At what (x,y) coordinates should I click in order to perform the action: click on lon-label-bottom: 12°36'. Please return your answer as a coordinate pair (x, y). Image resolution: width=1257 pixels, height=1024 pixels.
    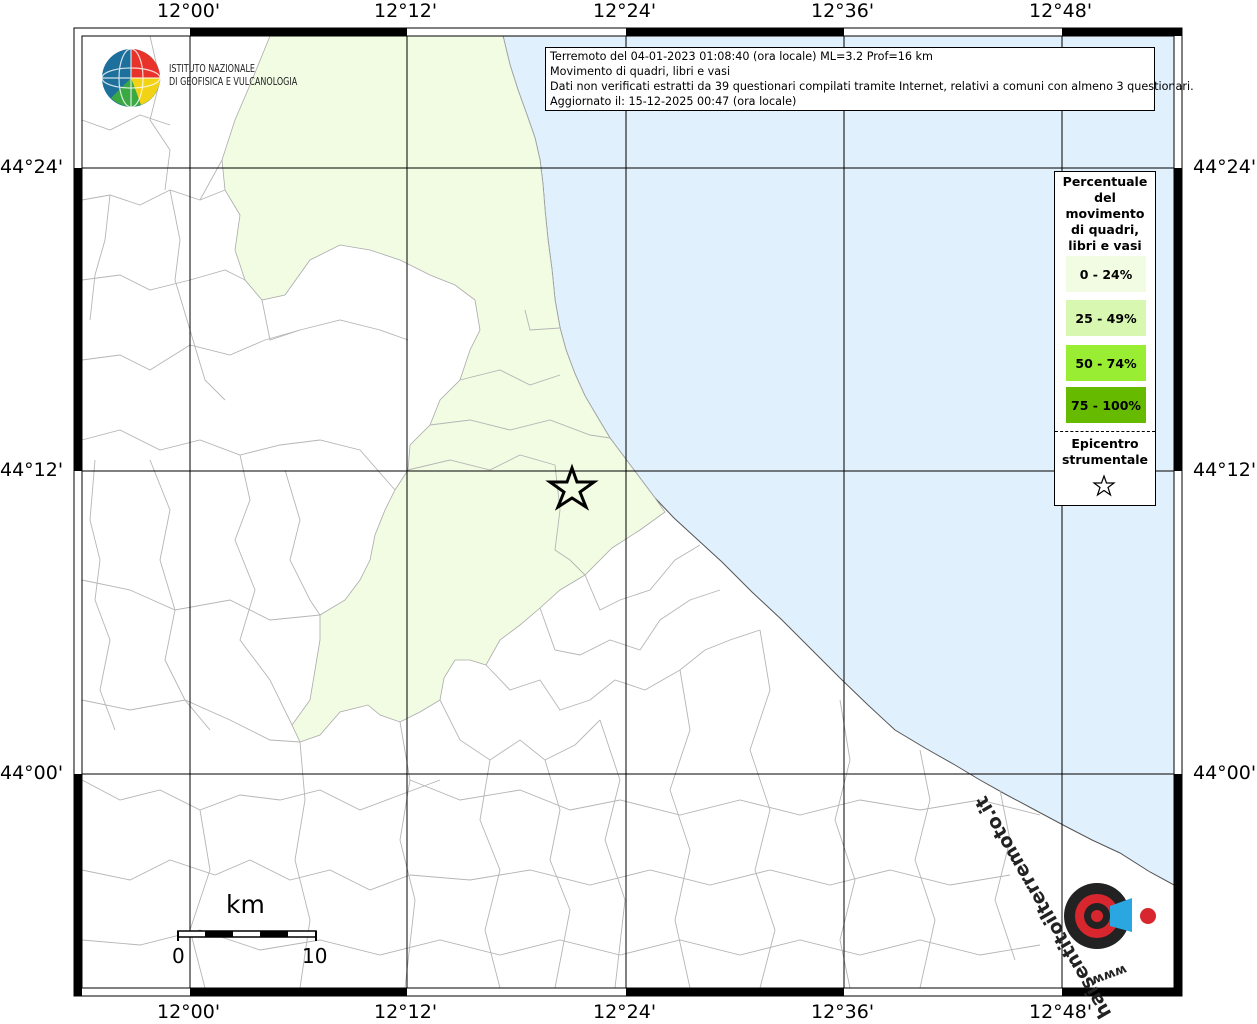
    Looking at the image, I should click on (843, 1012).